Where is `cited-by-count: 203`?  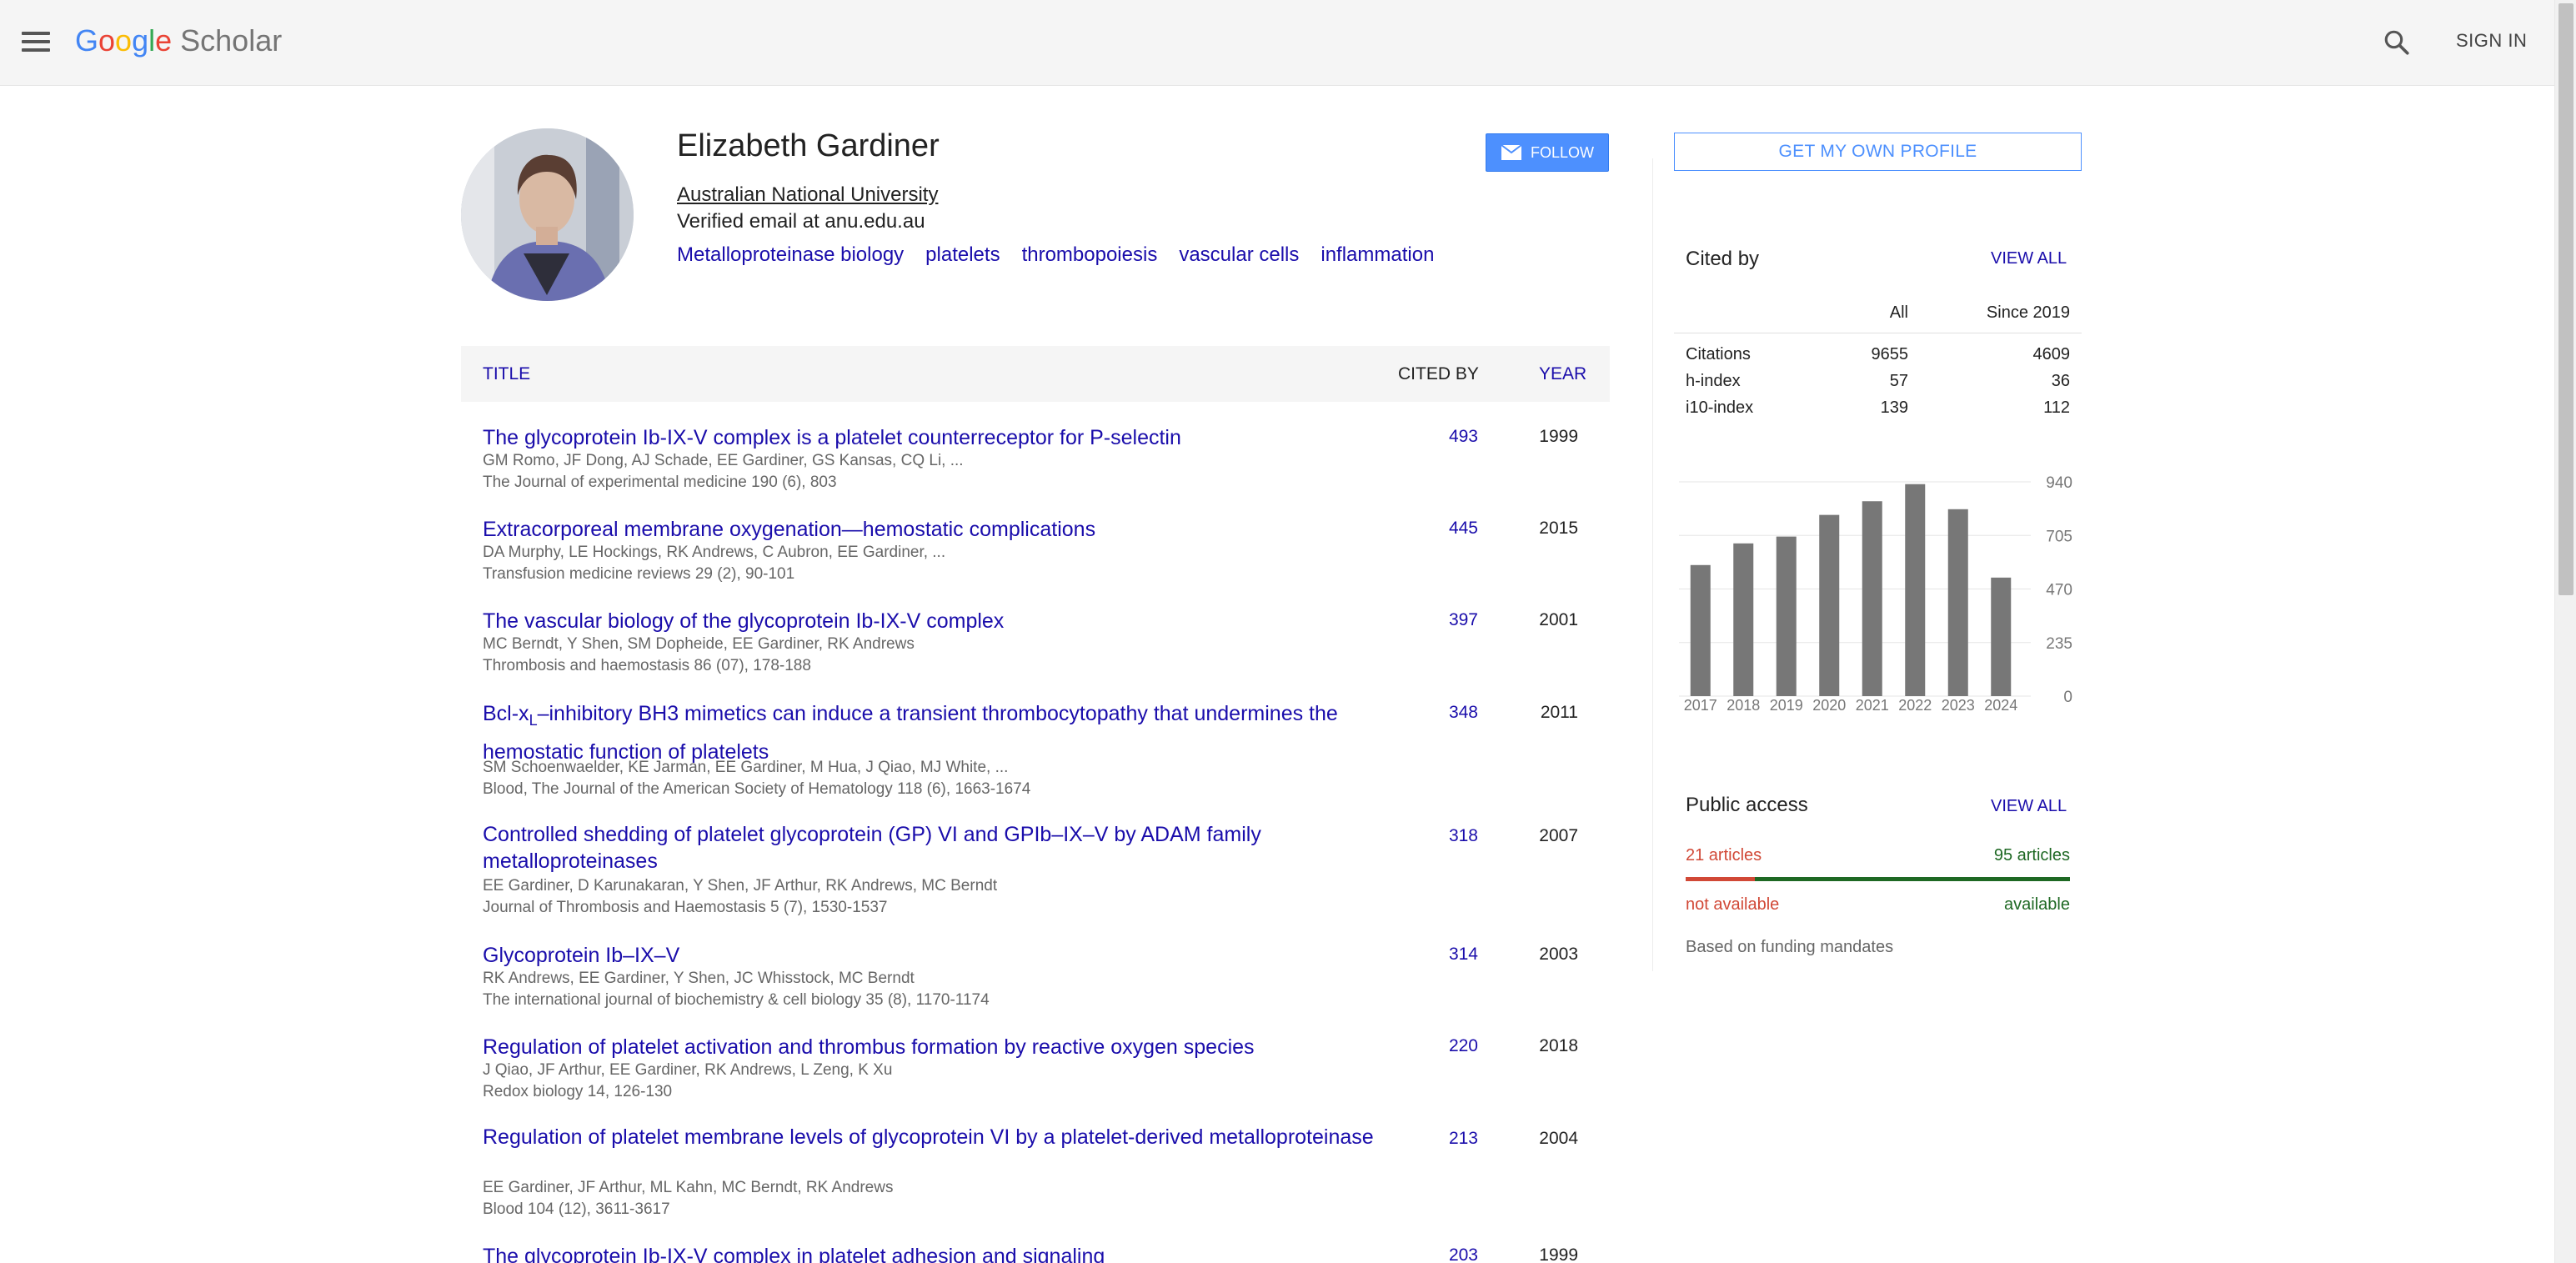
cited-by-count: 203 is located at coordinates (1453, 1254).